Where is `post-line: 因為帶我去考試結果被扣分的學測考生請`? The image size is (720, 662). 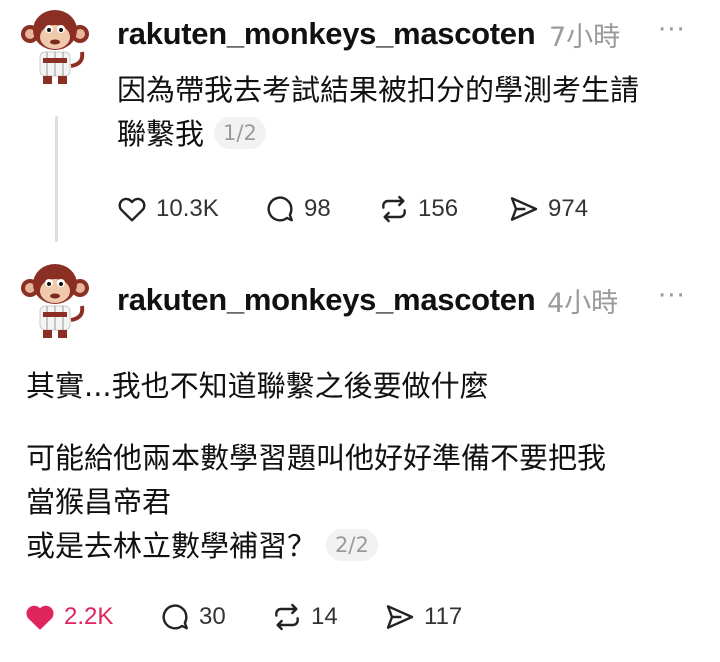 post-line: 因為帶我去考試結果被扣分的學測考生請 is located at coordinates (378, 90).